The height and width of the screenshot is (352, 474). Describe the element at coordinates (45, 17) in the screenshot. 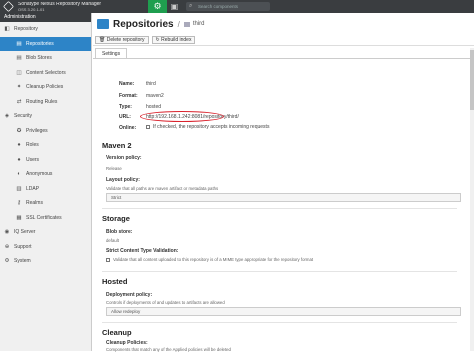

I see `sidebar-header: Administration` at that location.